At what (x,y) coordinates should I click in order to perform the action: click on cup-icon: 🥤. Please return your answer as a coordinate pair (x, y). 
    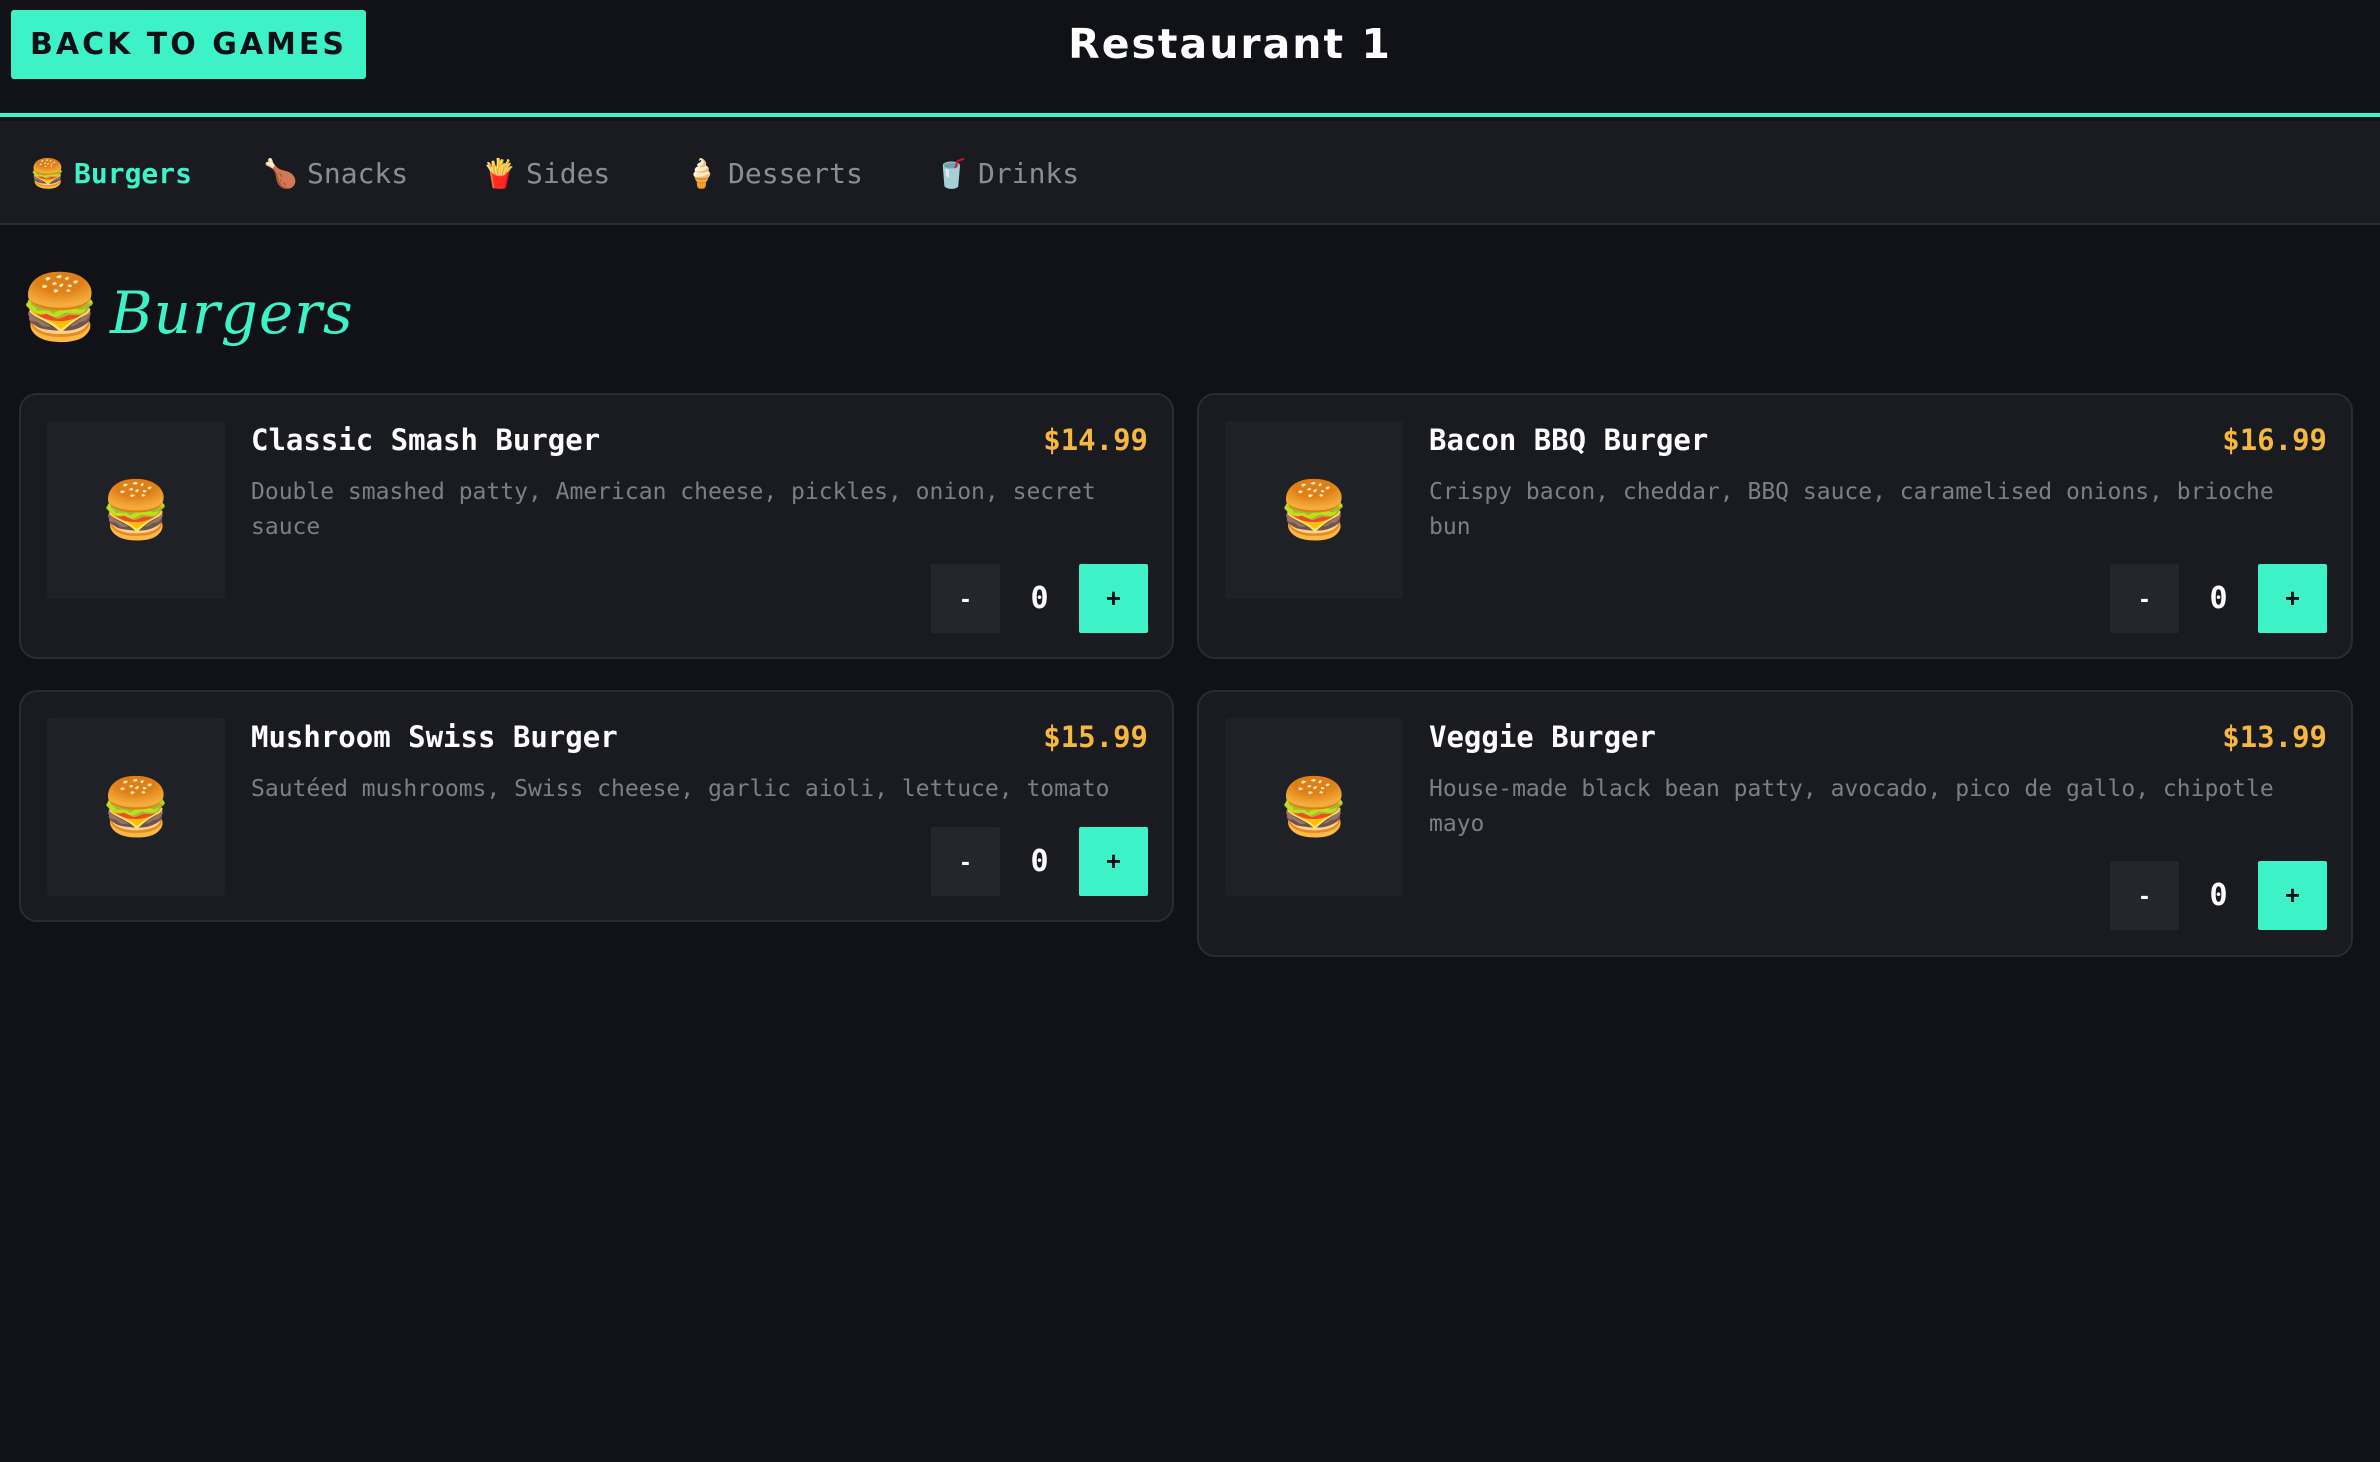
    Looking at the image, I should click on (951, 173).